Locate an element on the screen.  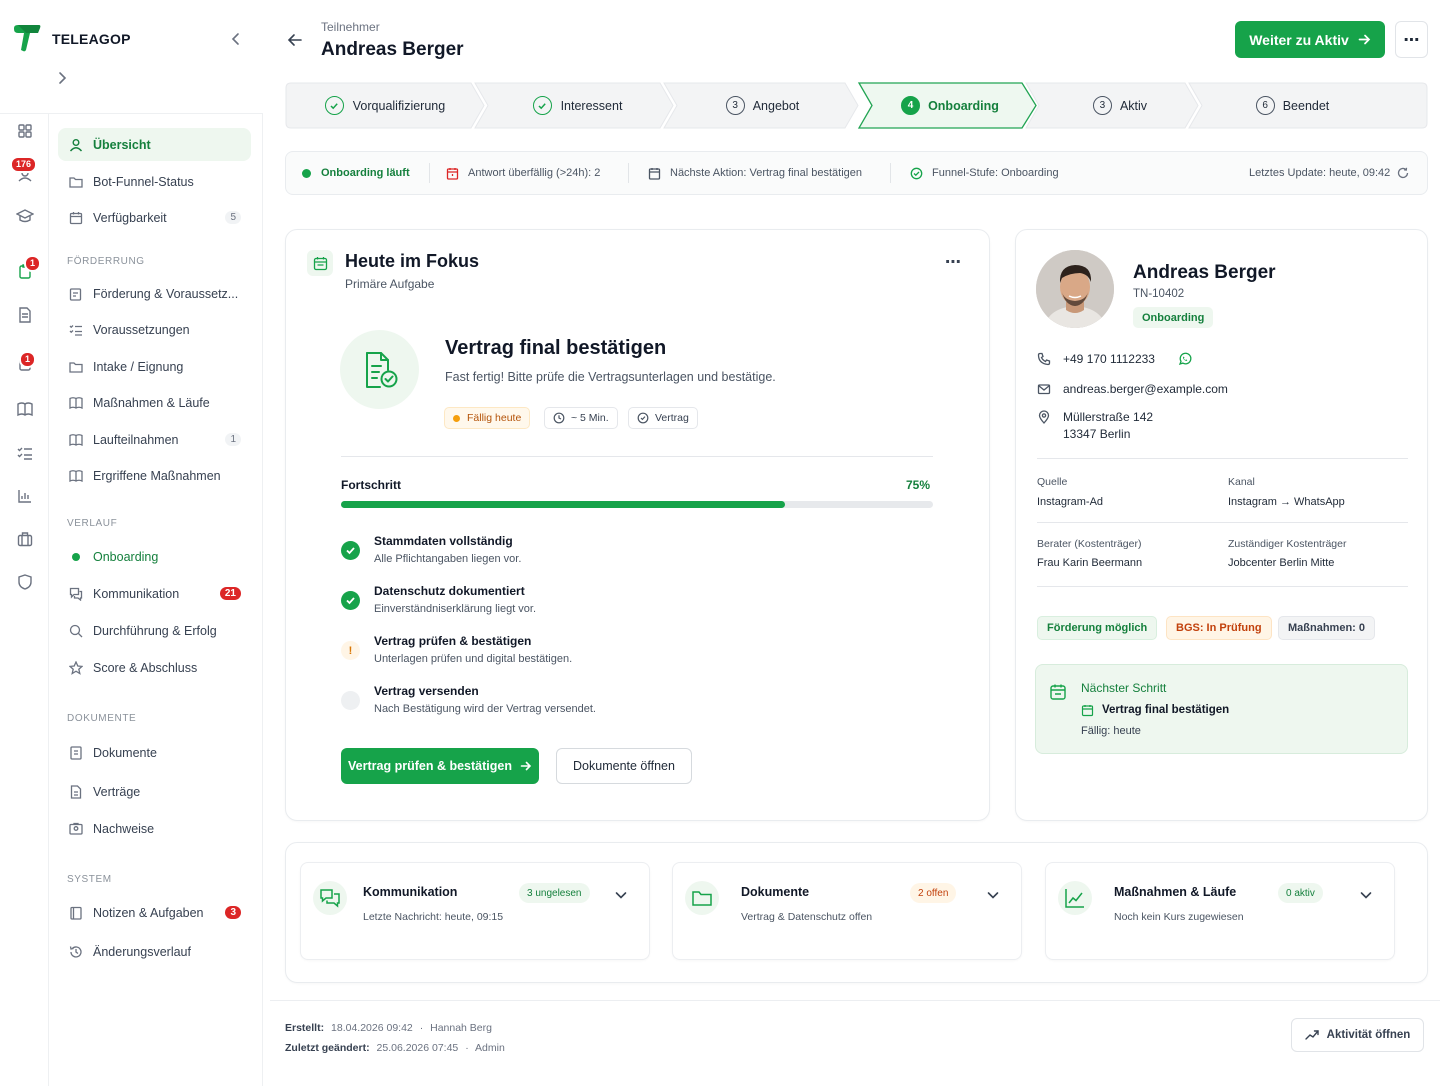
step-label: Interessent is located at coordinates (591, 105).